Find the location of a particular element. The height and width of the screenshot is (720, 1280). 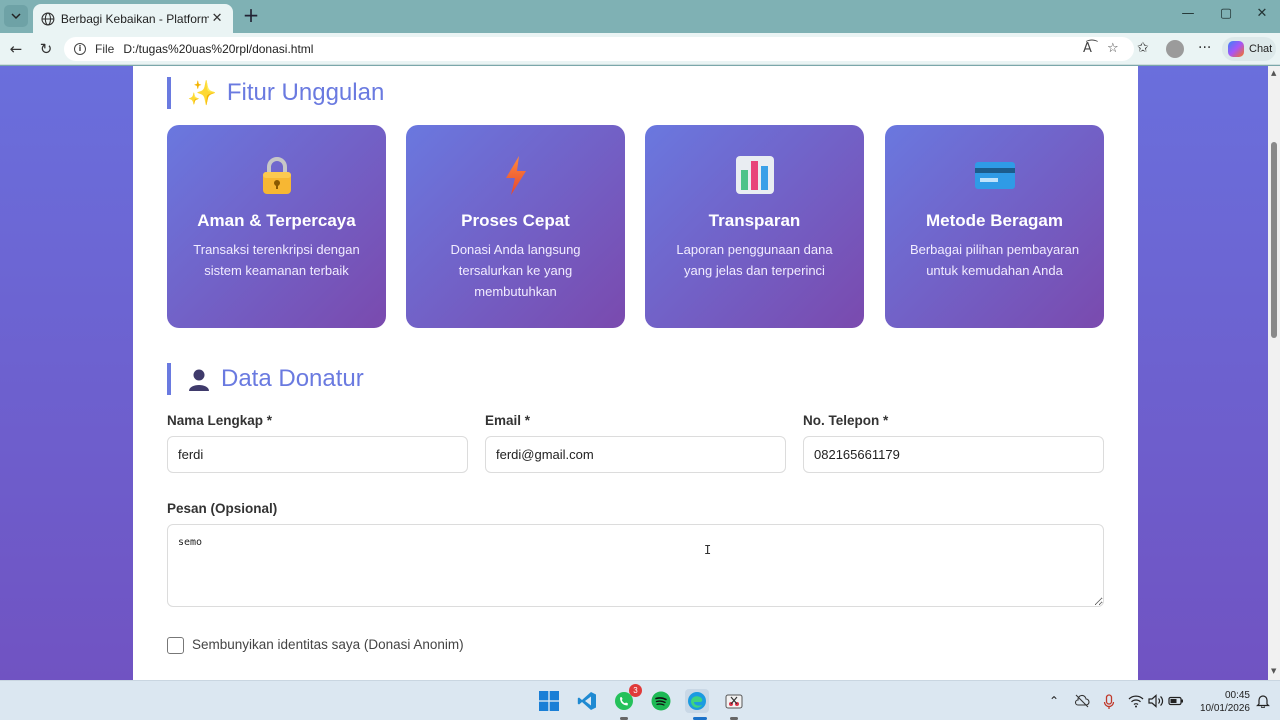

whatsapp-notification-badge: 3 is located at coordinates (635, 690).